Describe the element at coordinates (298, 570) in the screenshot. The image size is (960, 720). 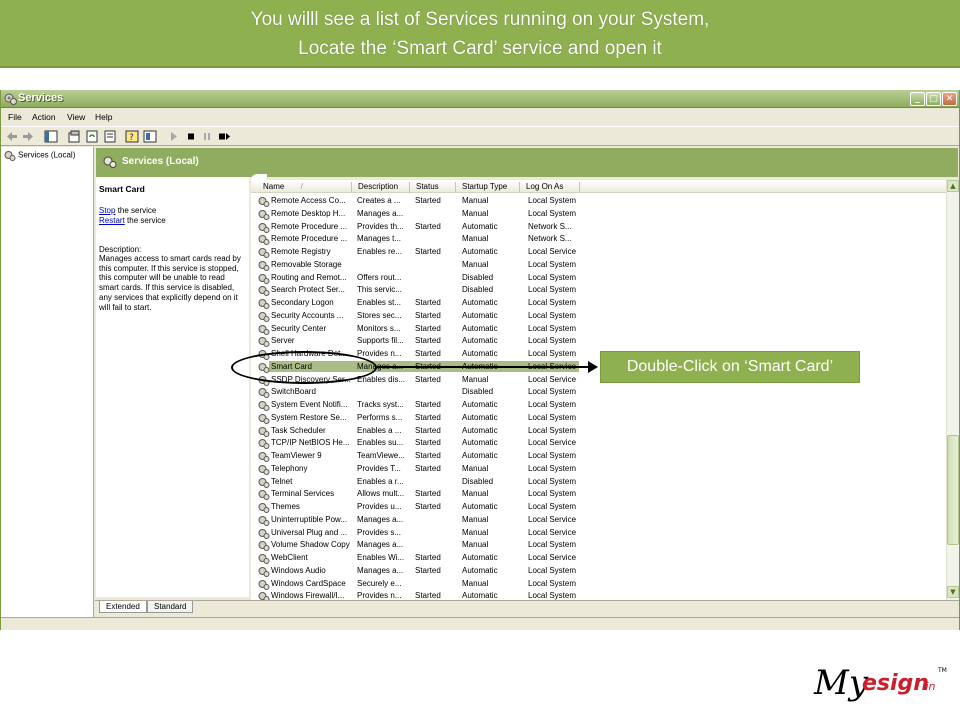
I see `row-name: Windows Audio` at that location.